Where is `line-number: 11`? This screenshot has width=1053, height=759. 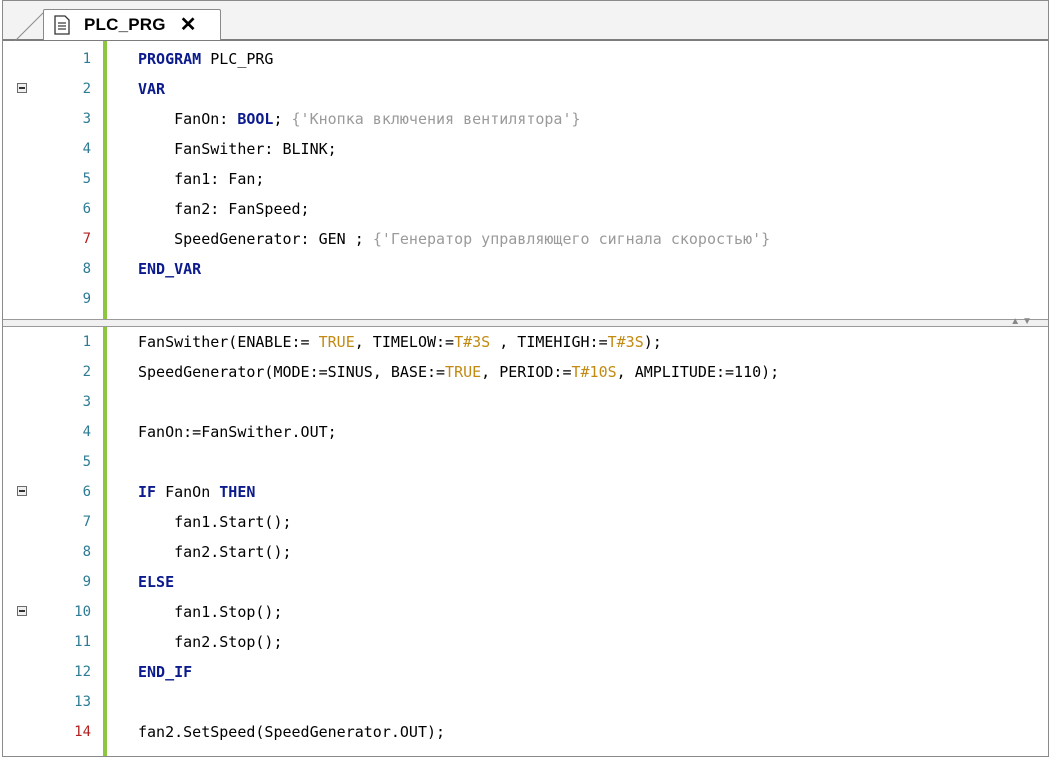 line-number: 11 is located at coordinates (82, 642).